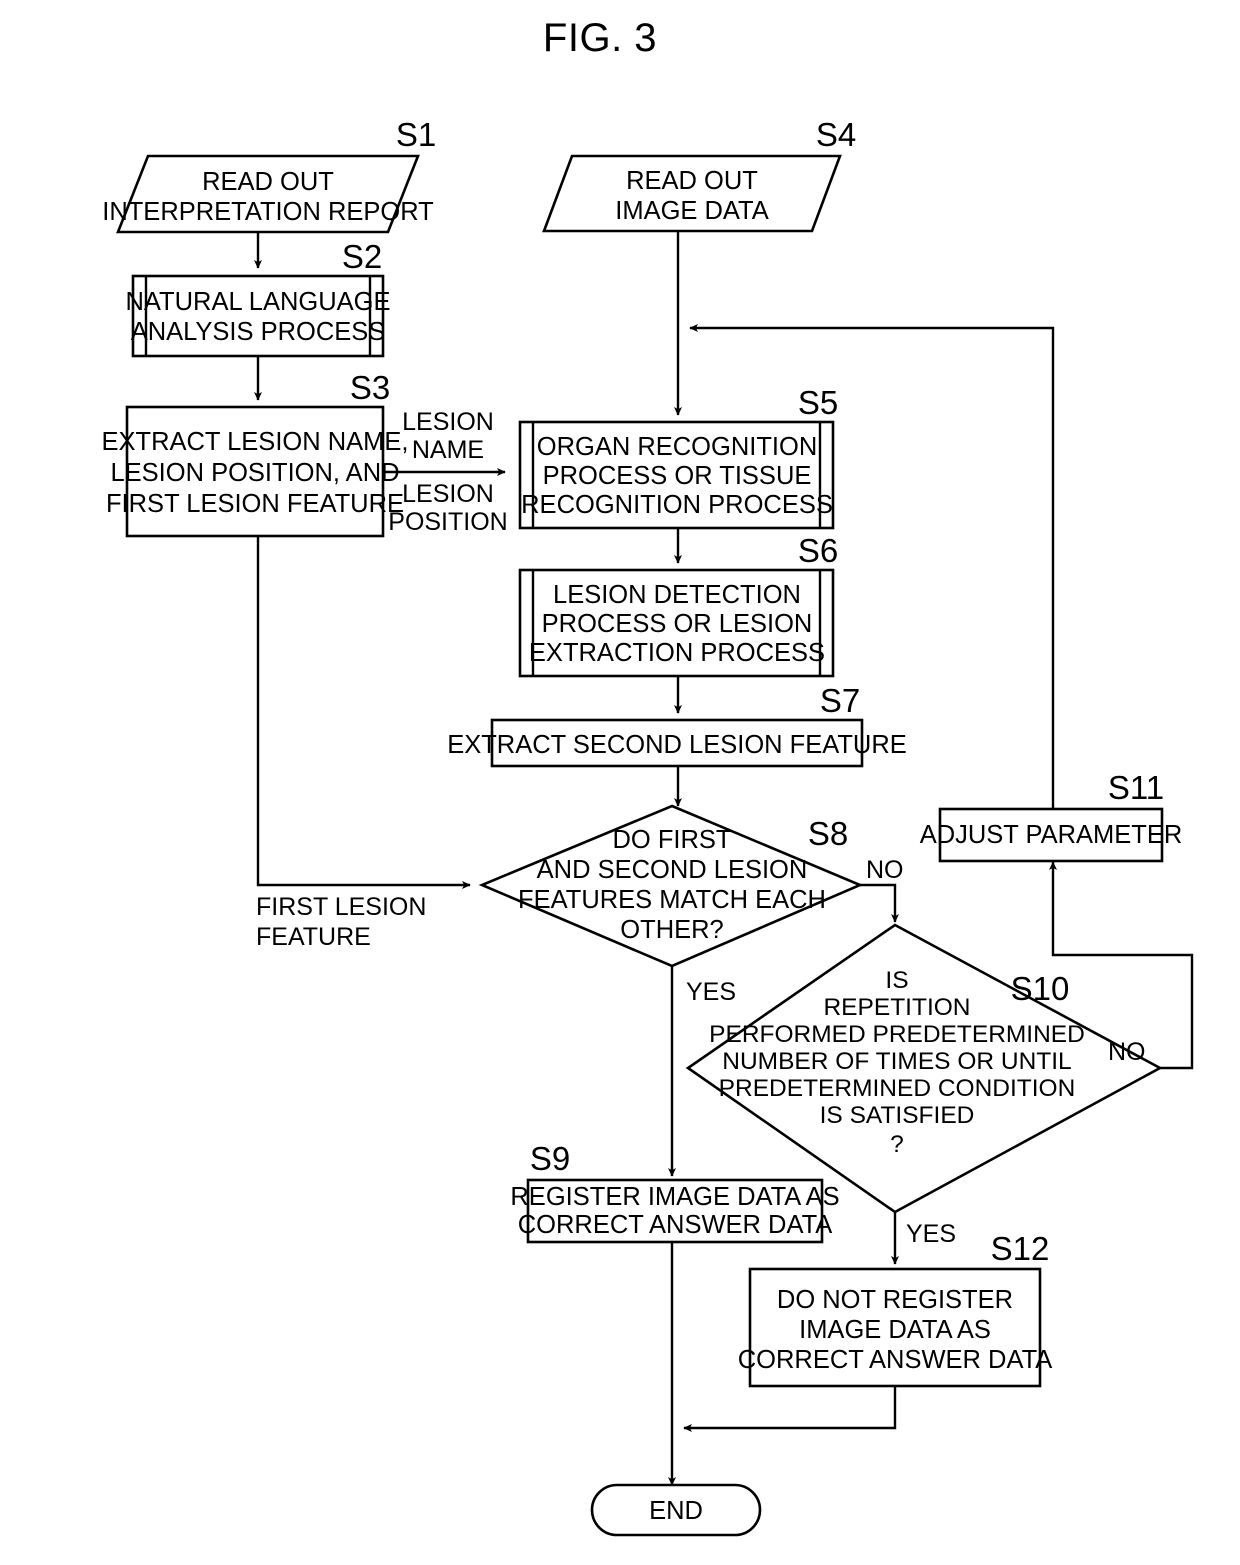 This screenshot has height=1565, width=1240. What do you see at coordinates (818, 402) in the screenshot?
I see `s5-step-label: S5` at bounding box center [818, 402].